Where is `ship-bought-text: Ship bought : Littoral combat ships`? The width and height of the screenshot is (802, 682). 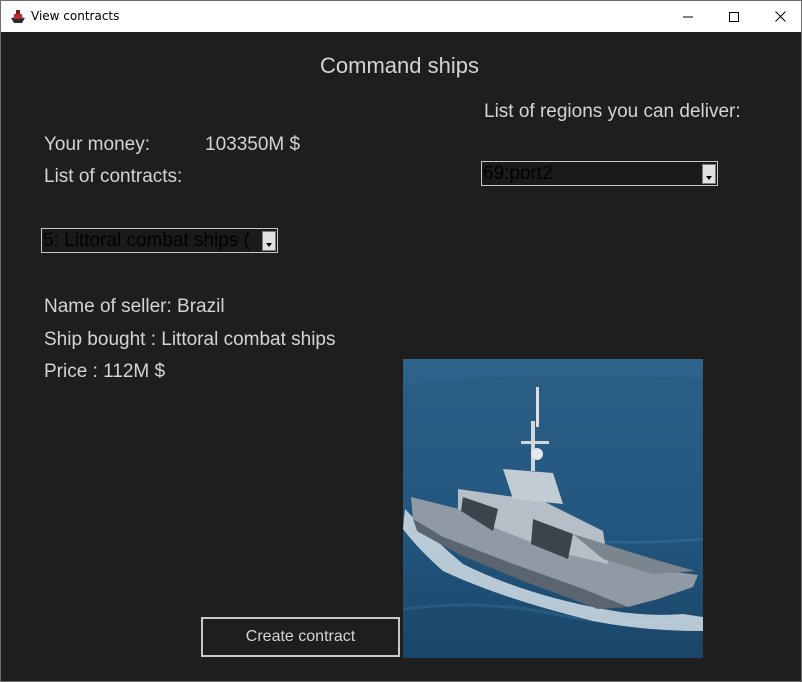
ship-bought-text: Ship bought : Littoral combat ships is located at coordinates (190, 339).